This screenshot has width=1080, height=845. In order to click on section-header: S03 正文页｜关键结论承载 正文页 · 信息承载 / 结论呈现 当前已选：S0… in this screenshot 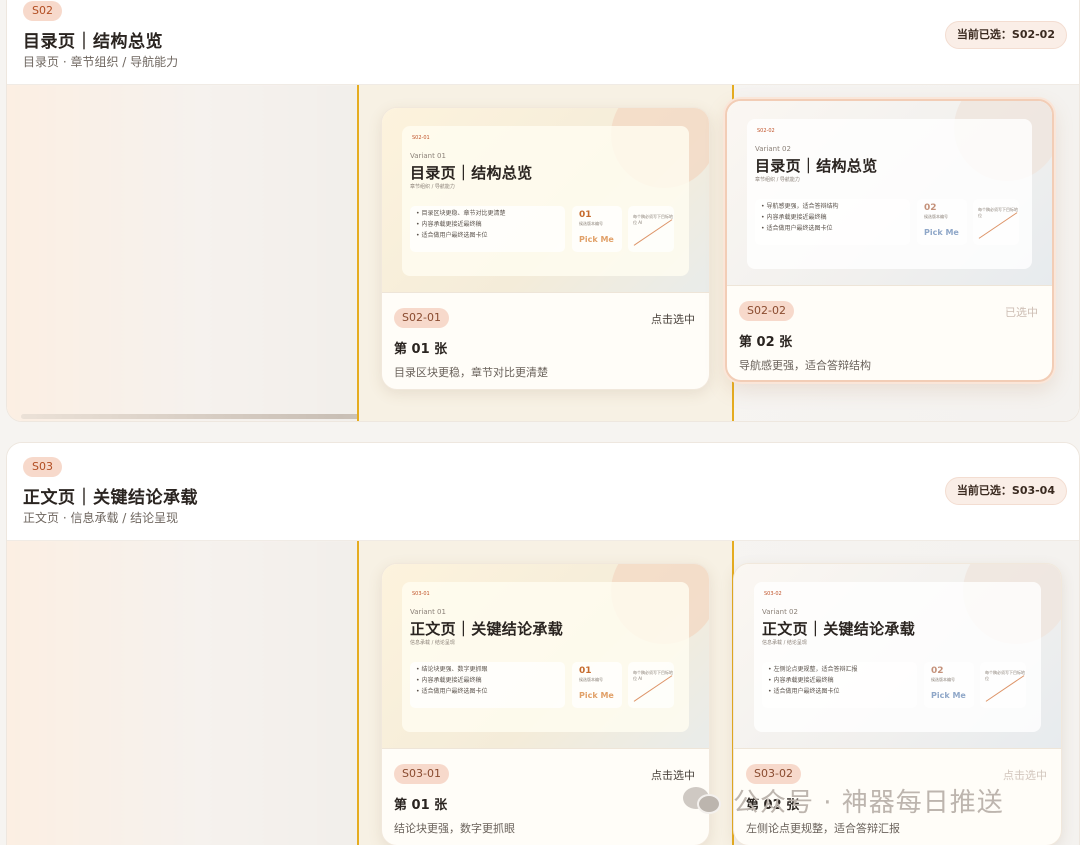, I will do `click(543, 492)`.